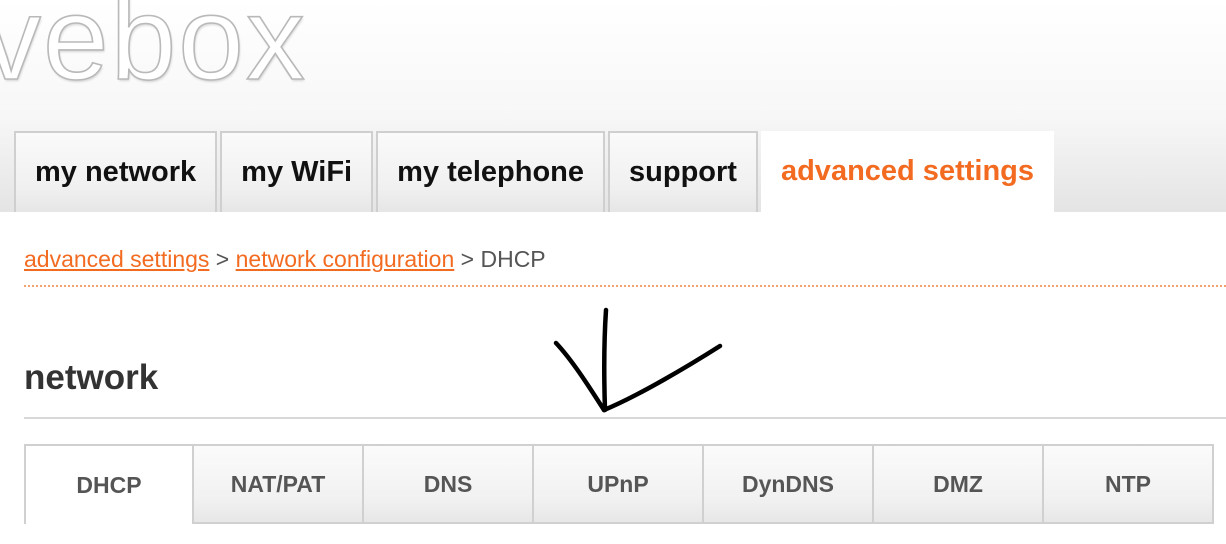 The image size is (1226, 544). What do you see at coordinates (789, 484) in the screenshot?
I see `subtab-dyndns: DynDNS` at bounding box center [789, 484].